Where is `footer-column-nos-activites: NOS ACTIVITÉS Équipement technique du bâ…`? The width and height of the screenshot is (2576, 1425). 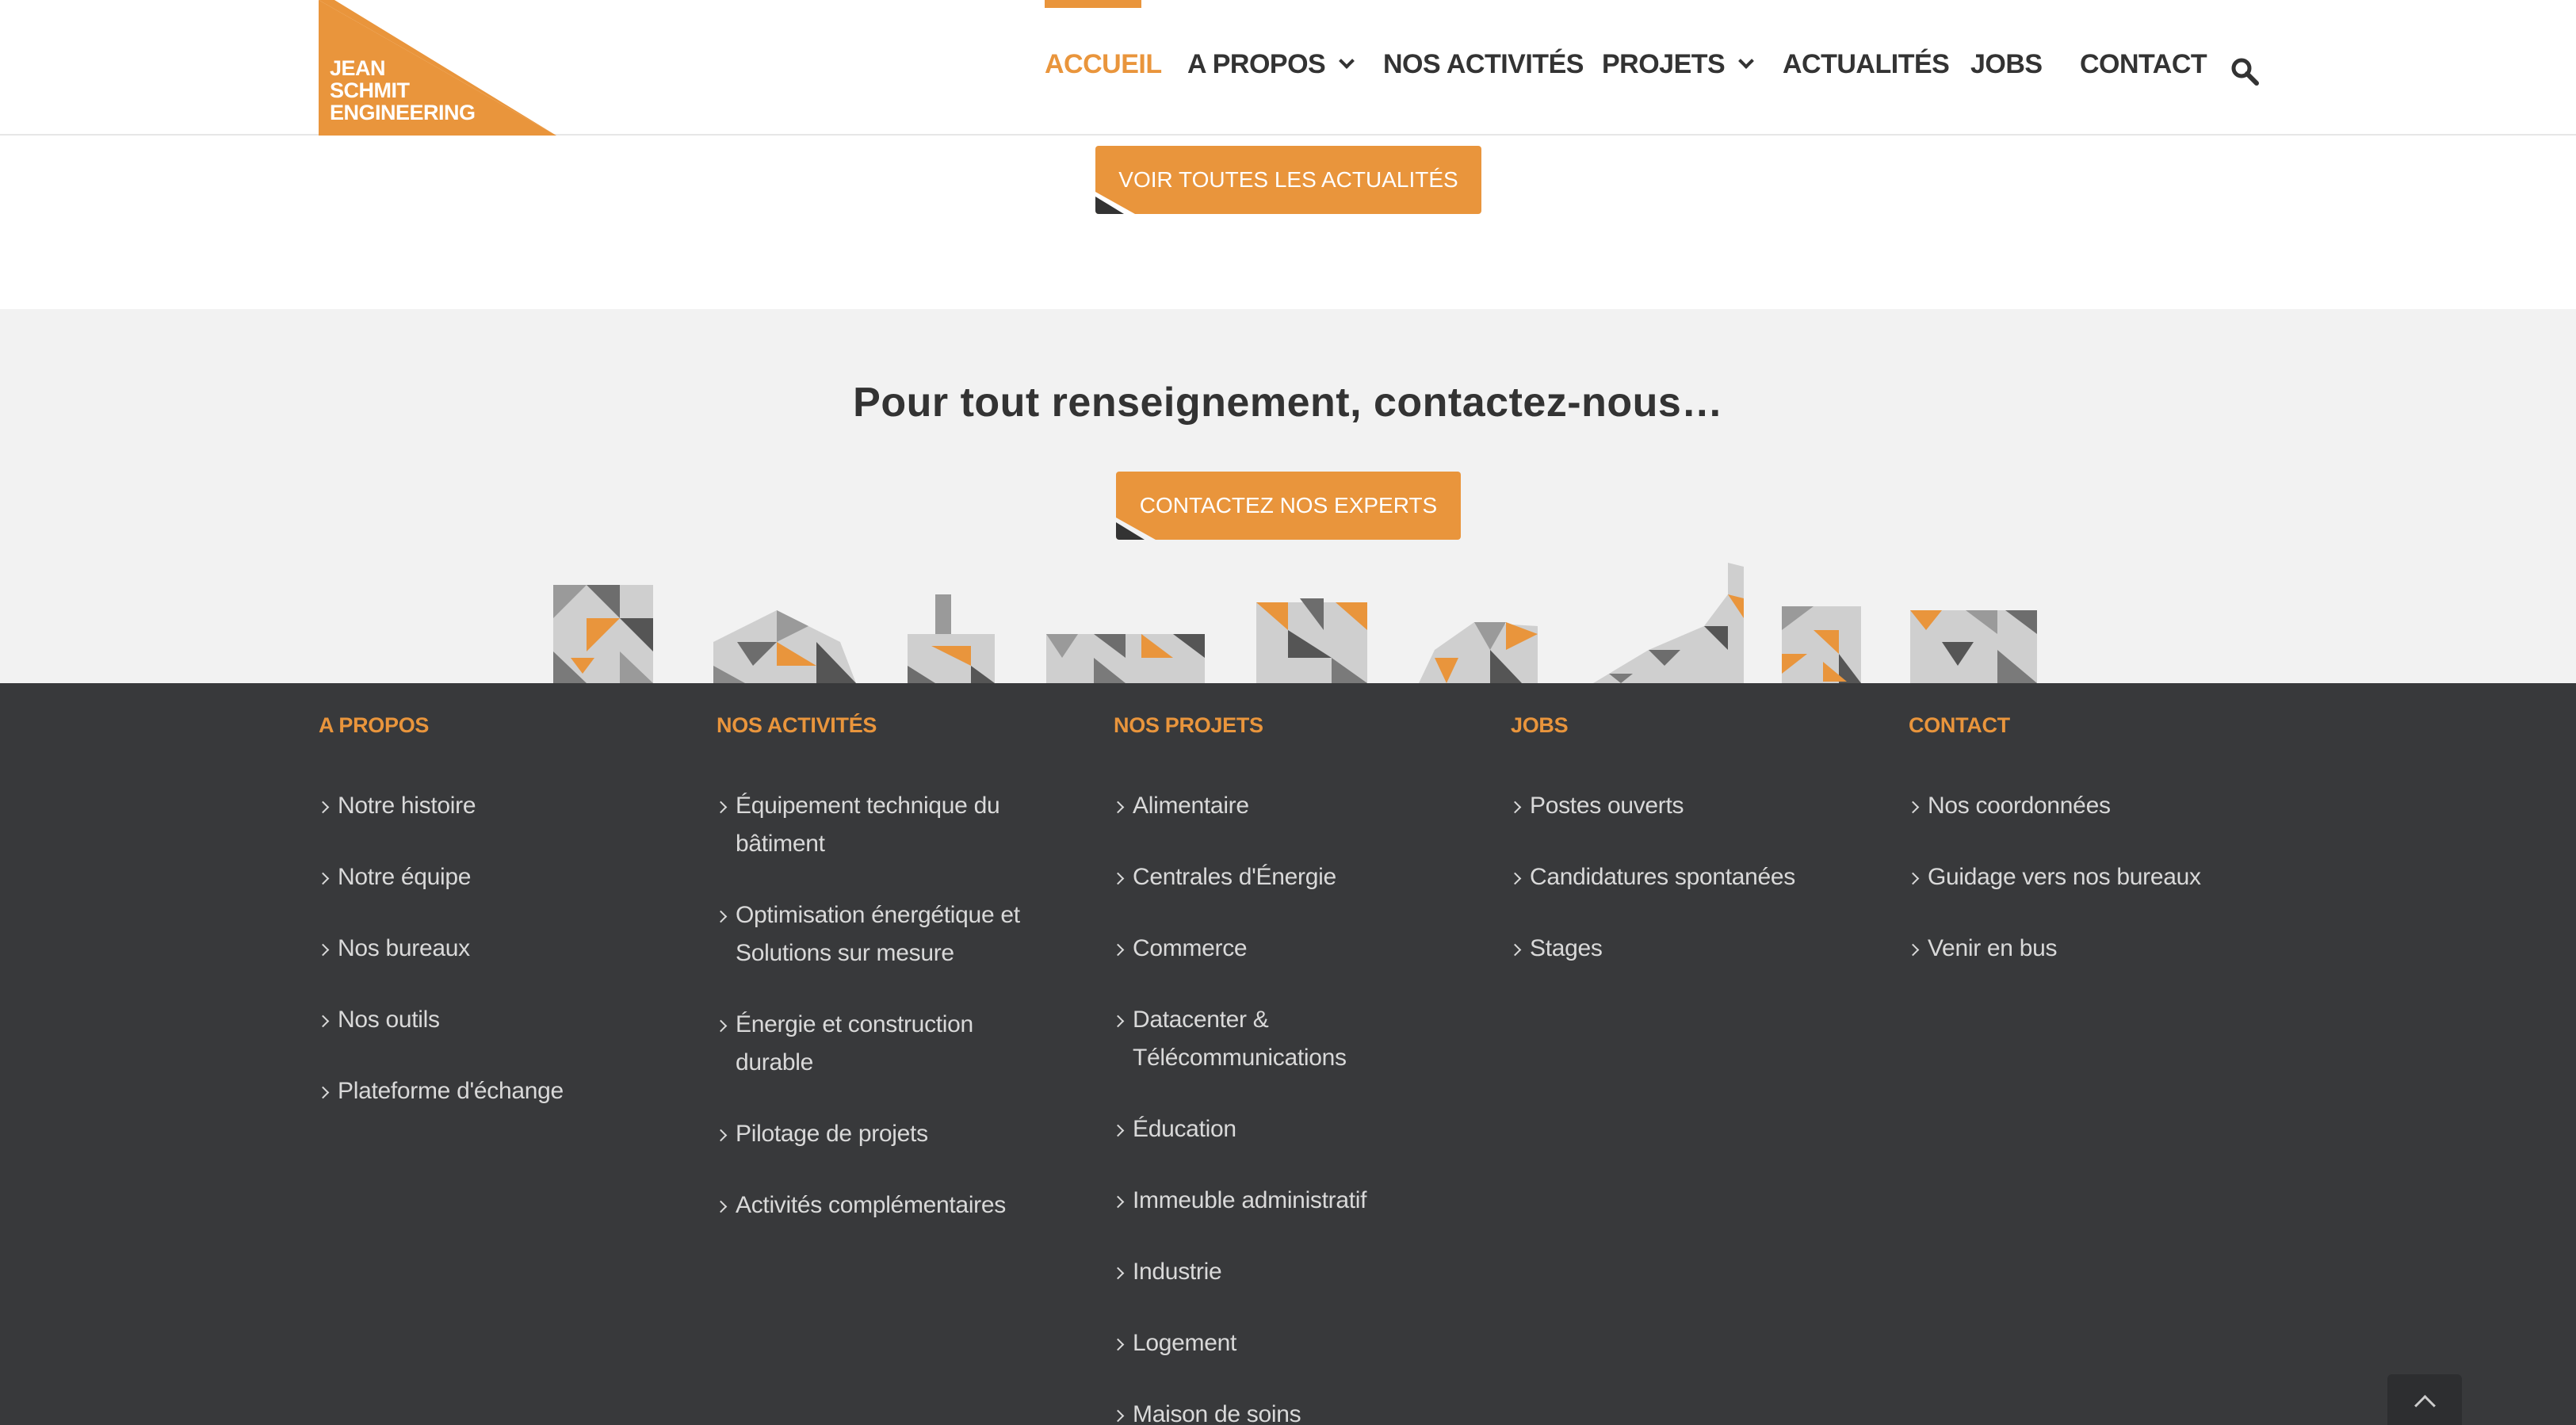 footer-column-nos-activites: NOS ACTIVITÉS Équipement technique du bâ… is located at coordinates (879, 985).